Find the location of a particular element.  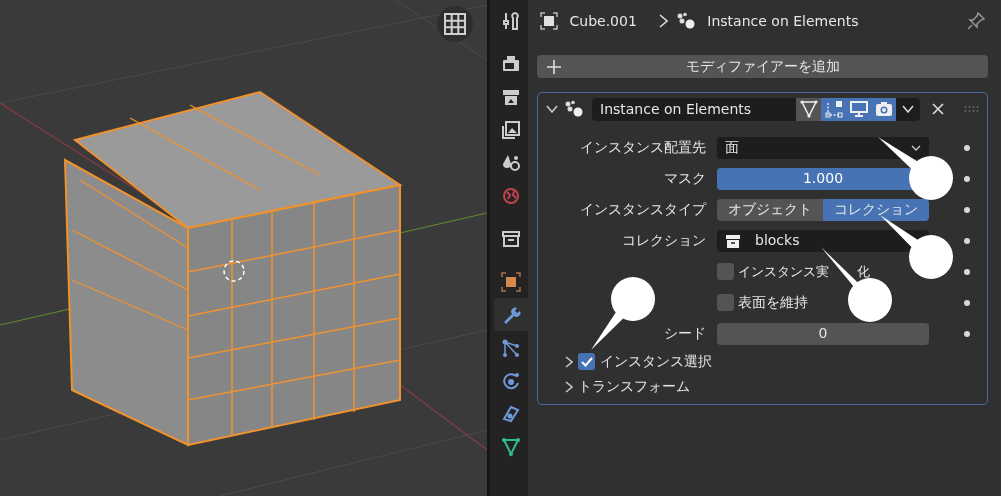

triangle-mesh-icon is located at coordinates (511, 446).